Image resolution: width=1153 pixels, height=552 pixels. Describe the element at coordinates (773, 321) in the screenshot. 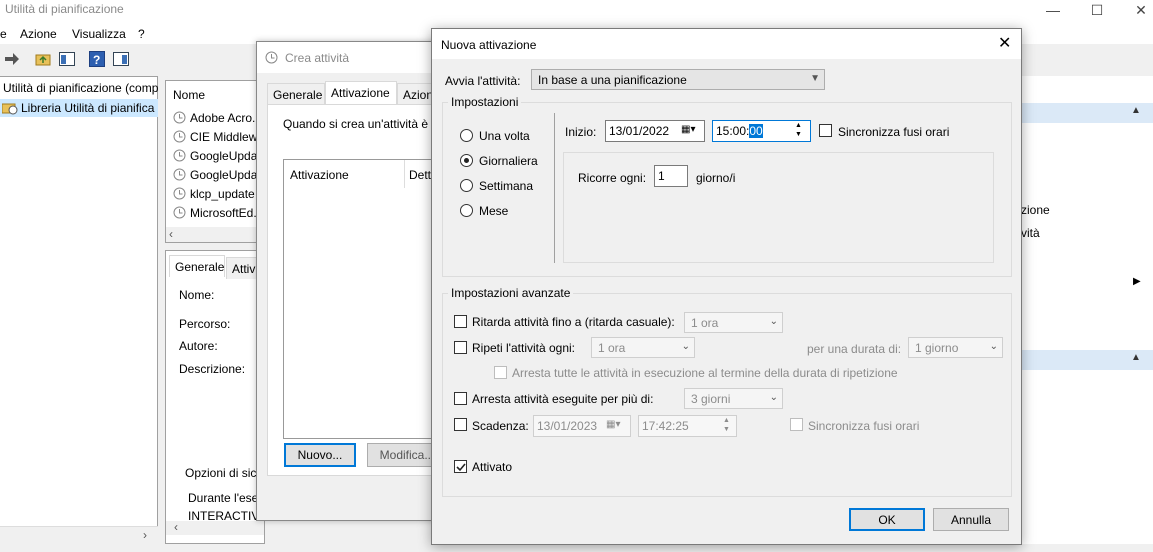

I see `delay-chevron-icon: ⌄` at that location.